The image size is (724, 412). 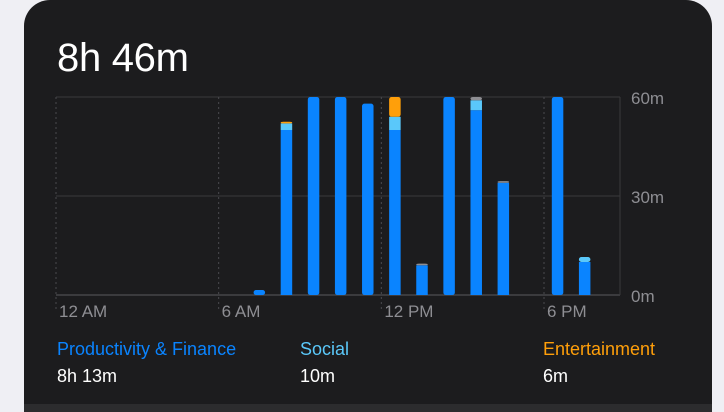 I want to click on legend-entertainment-time: 6m, so click(x=556, y=376).